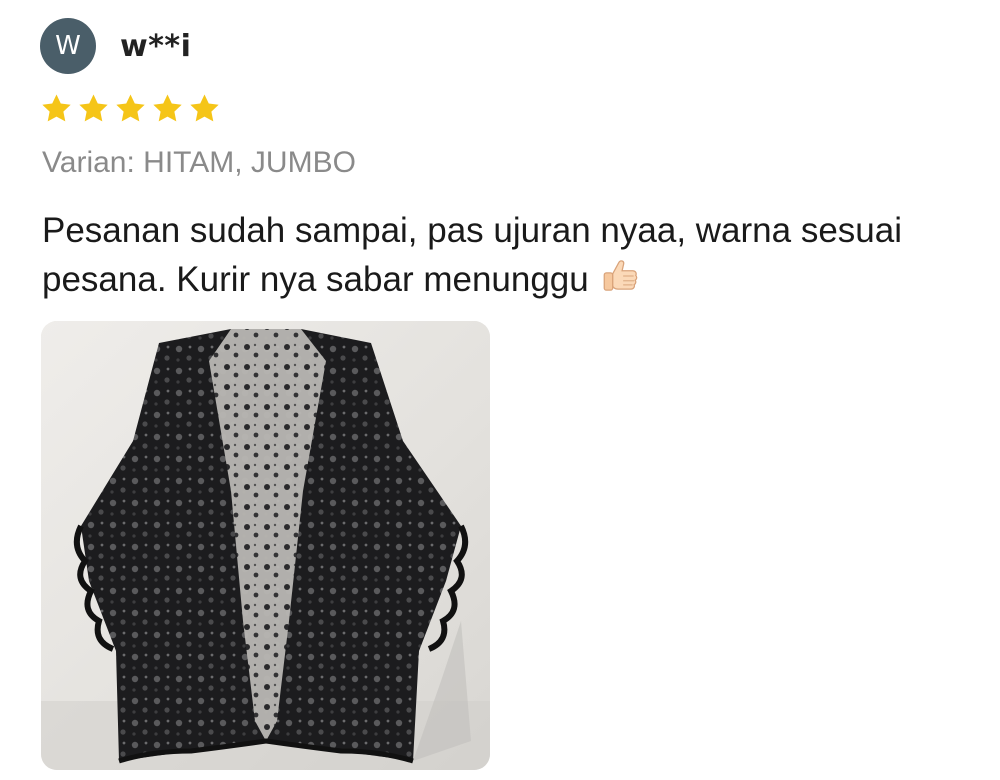  I want to click on avatar-initial: W, so click(68, 46).